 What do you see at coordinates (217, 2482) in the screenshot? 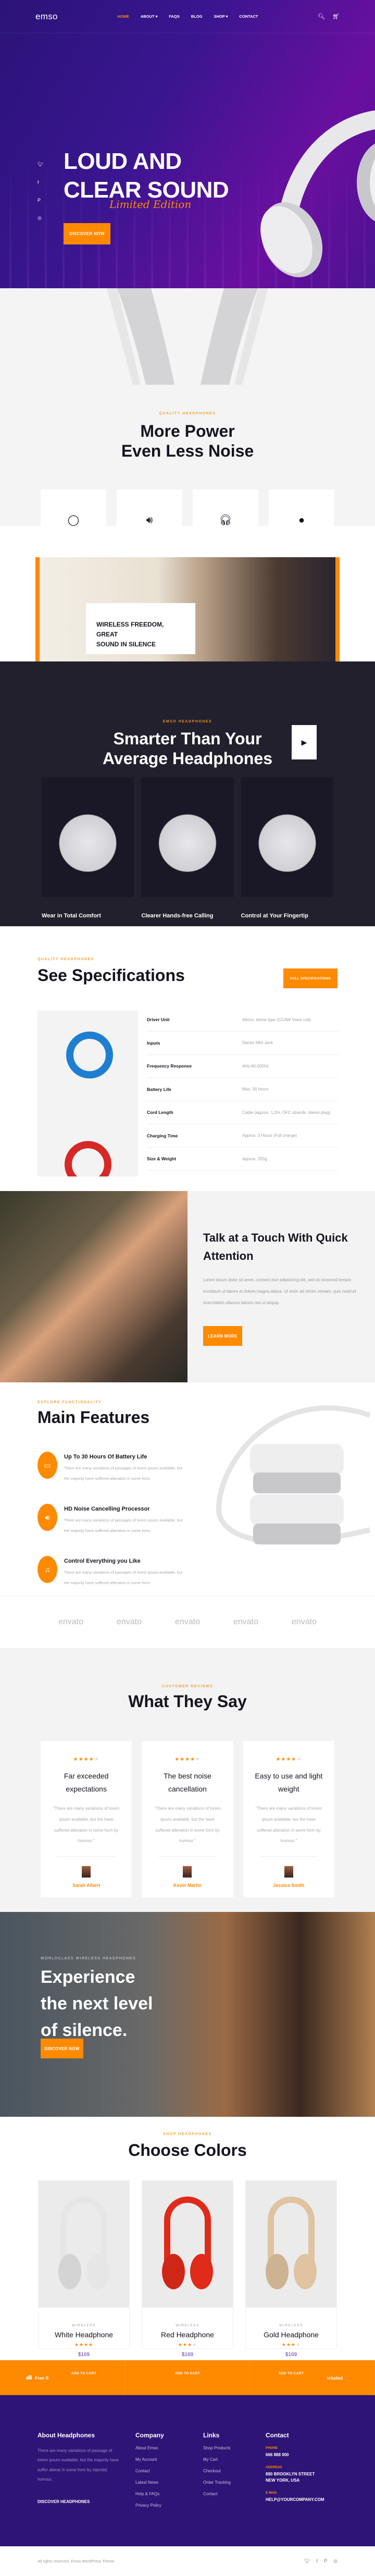
I see `footer-link: Order Tracking` at bounding box center [217, 2482].